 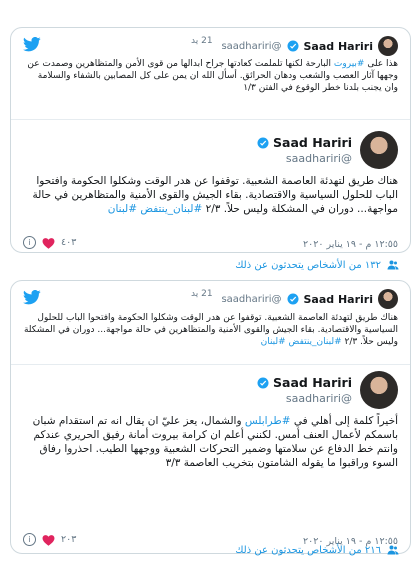 What do you see at coordinates (69, 242) in the screenshot?
I see `like-count: ٤٠٣` at bounding box center [69, 242].